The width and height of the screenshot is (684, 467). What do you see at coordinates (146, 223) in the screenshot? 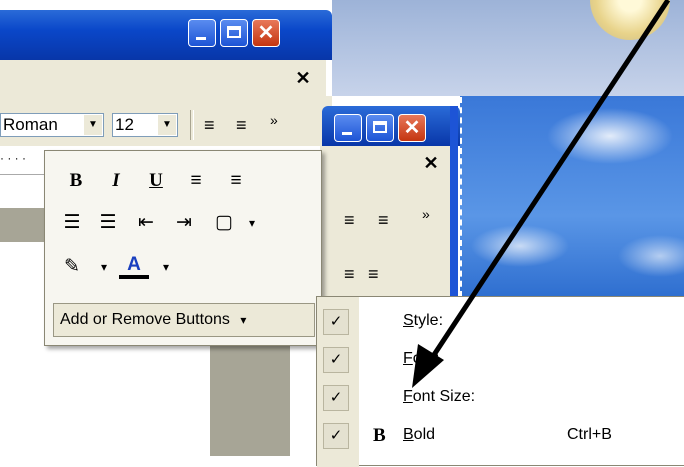
I see `decrease-indent-button: ⇤` at bounding box center [146, 223].